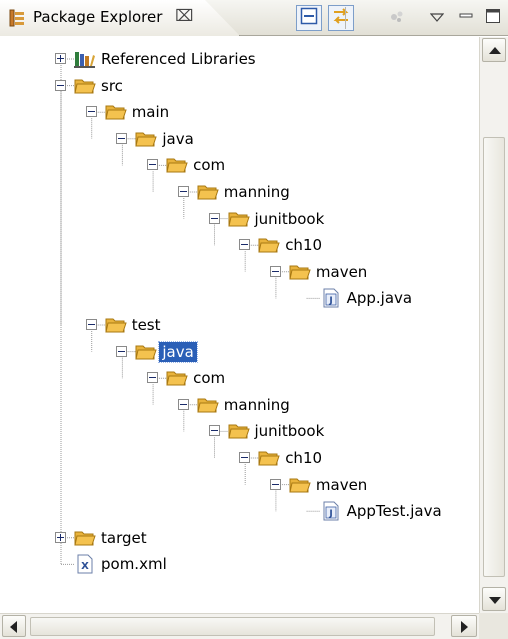 The height and width of the screenshot is (639, 508). What do you see at coordinates (239, 112) in the screenshot?
I see `tree-node: main` at bounding box center [239, 112].